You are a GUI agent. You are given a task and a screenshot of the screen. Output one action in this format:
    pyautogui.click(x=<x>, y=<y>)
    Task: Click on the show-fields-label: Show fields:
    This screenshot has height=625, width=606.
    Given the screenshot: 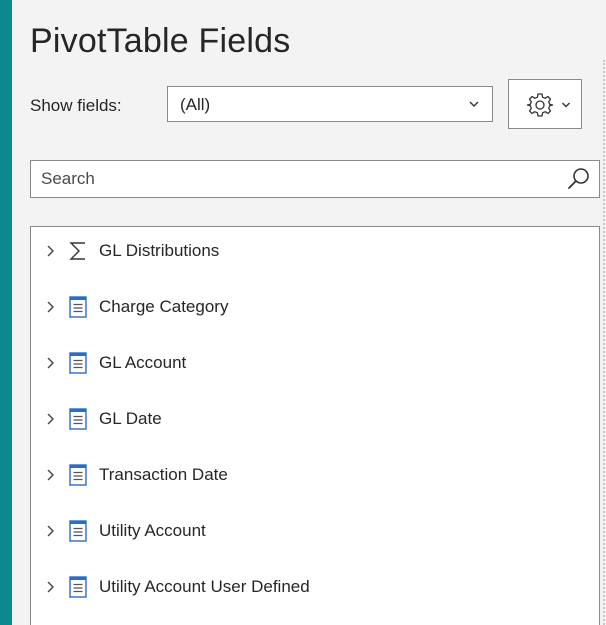 What is the action you would take?
    pyautogui.click(x=76, y=105)
    